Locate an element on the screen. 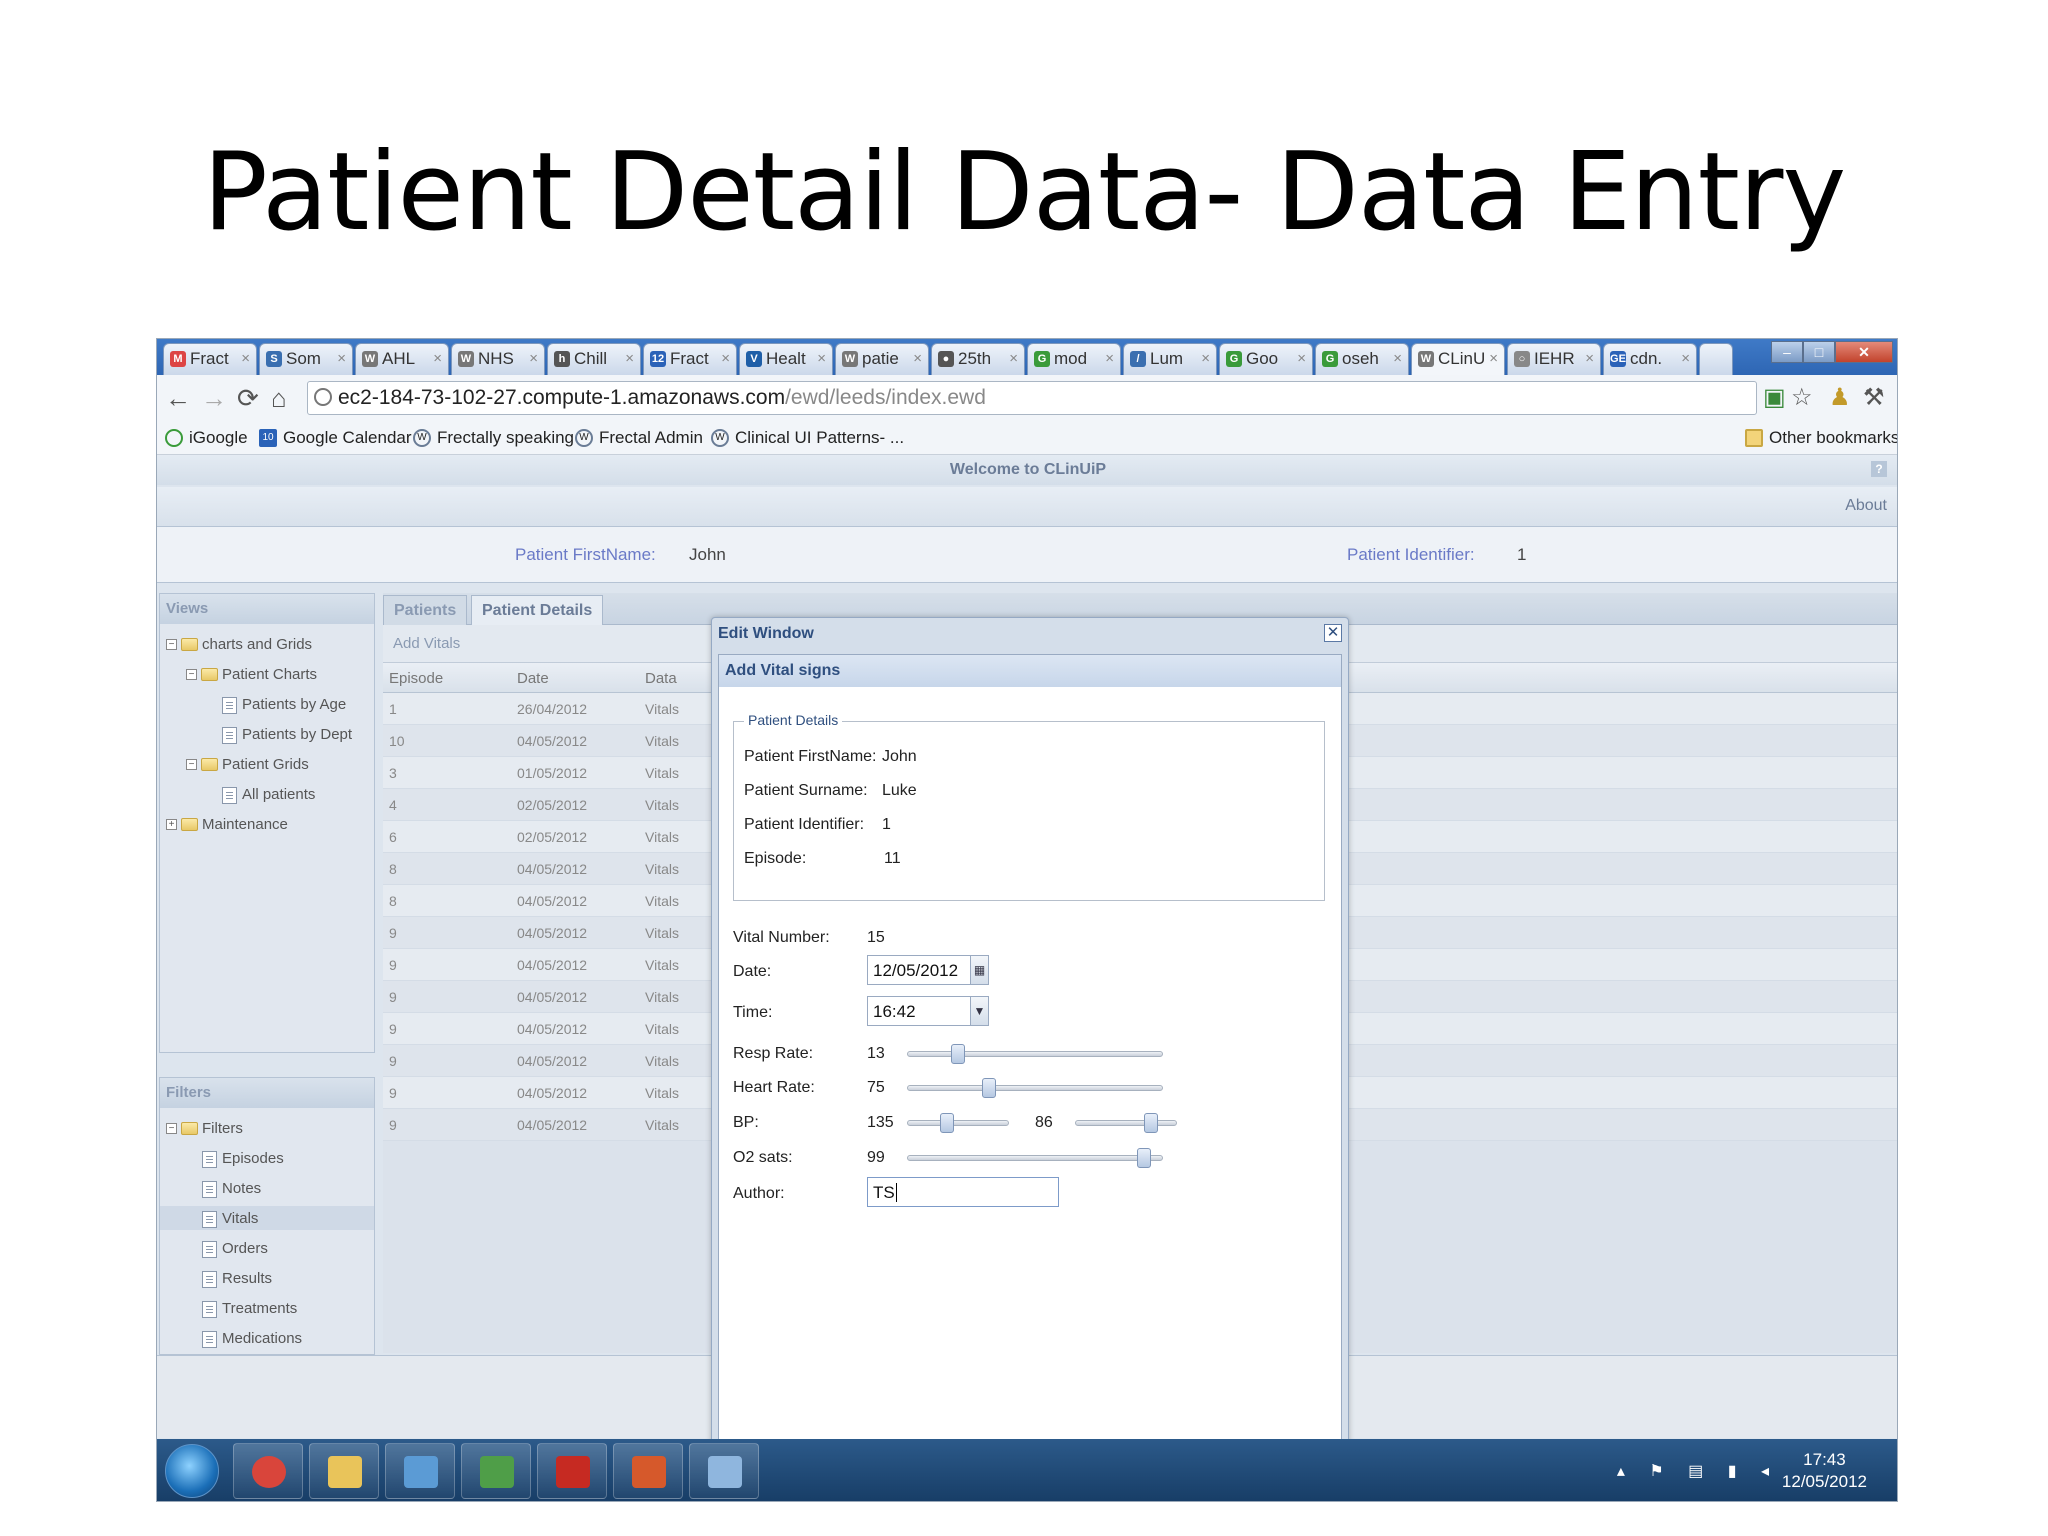  help-icon: ? is located at coordinates (1879, 469).